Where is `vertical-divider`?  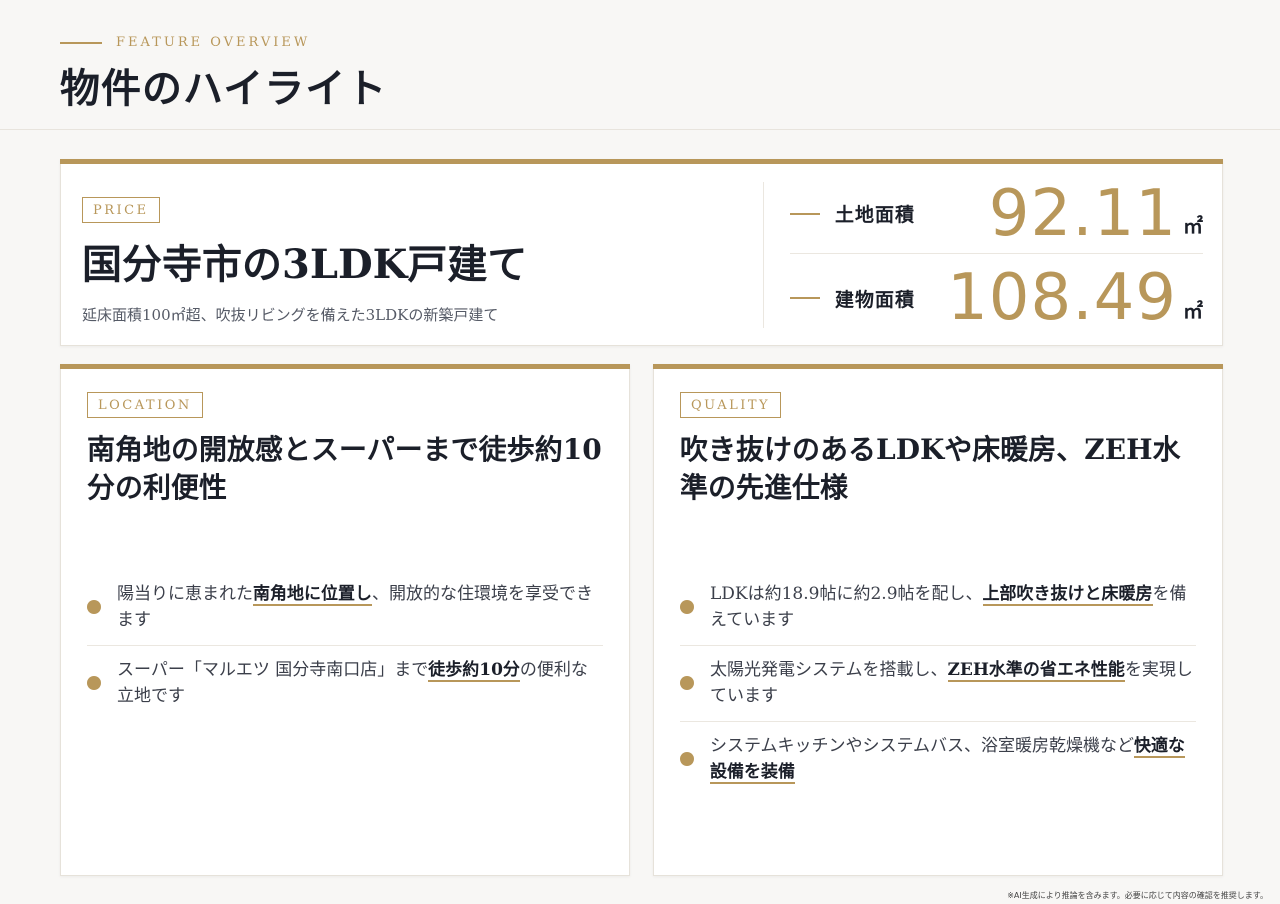 vertical-divider is located at coordinates (763, 255).